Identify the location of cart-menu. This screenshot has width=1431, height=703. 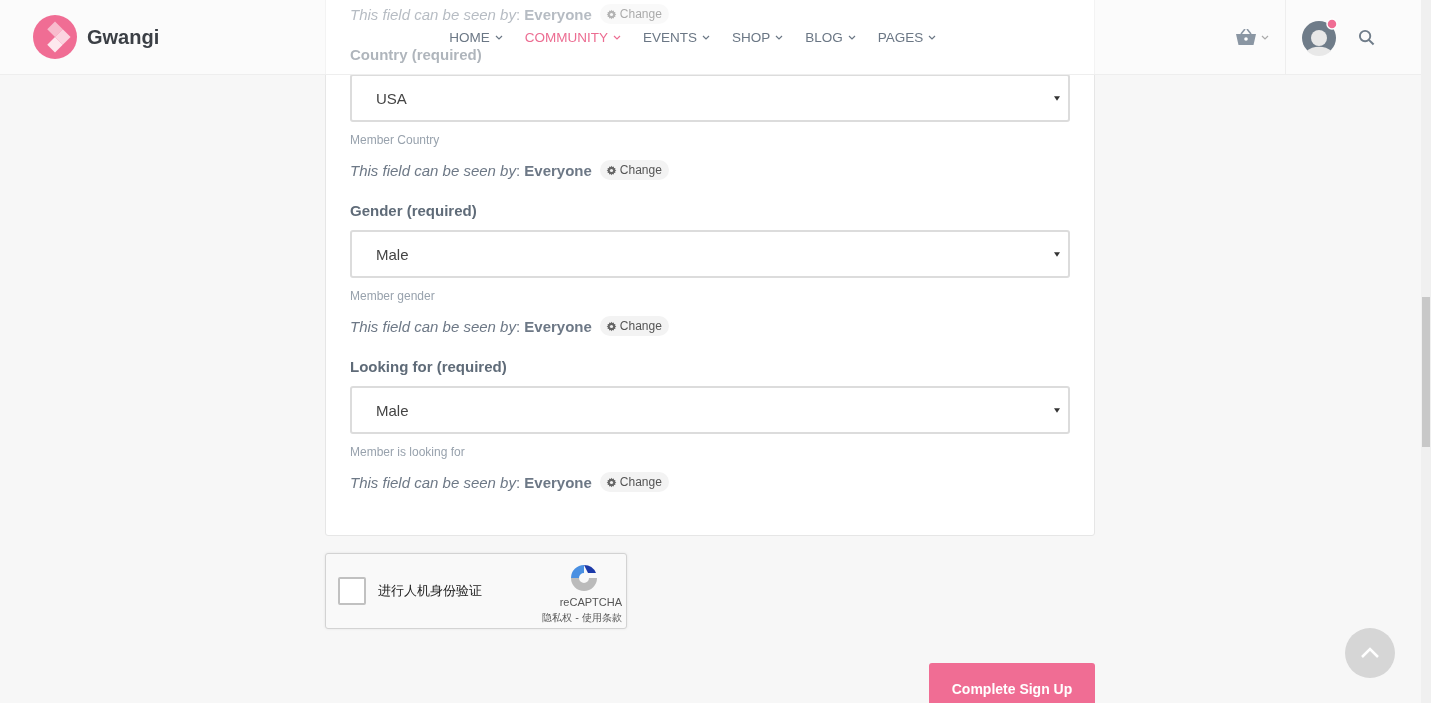
(1252, 37).